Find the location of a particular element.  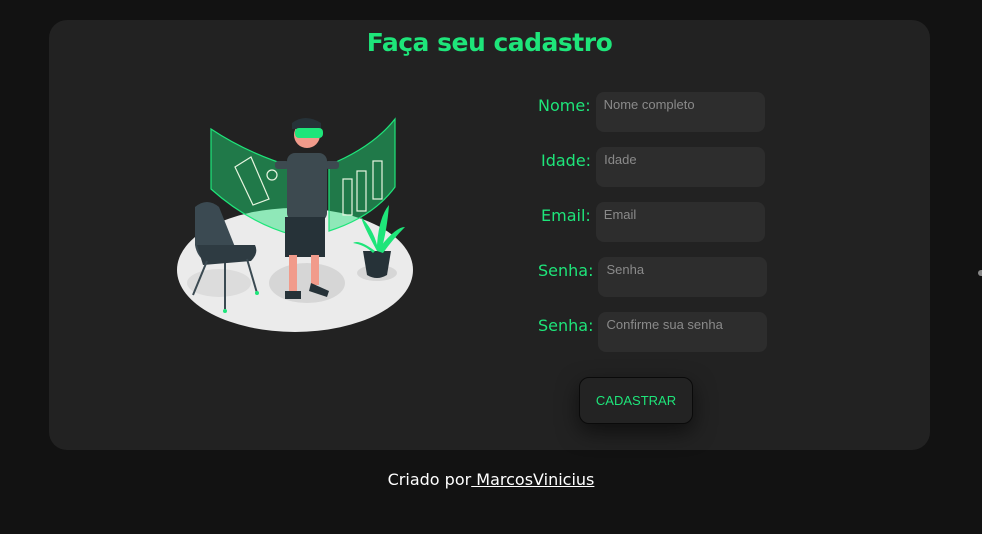

vr-person-illustration is located at coordinates (295, 224).